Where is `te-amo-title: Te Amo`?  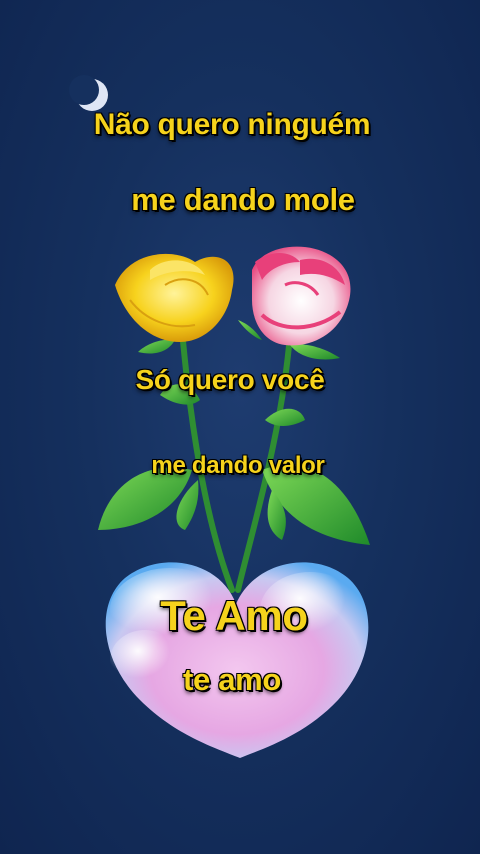 te-amo-title: Te Amo is located at coordinates (234, 615).